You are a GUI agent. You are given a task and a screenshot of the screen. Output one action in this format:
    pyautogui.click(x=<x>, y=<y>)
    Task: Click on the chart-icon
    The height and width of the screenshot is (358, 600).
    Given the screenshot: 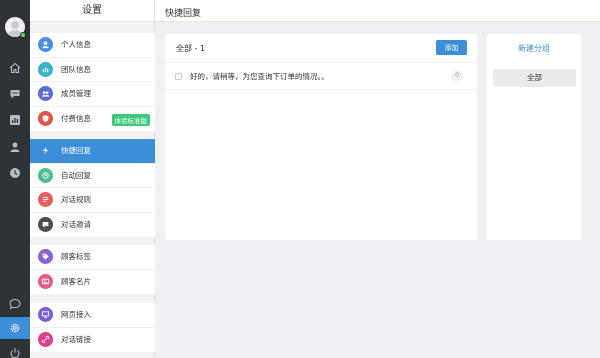 What is the action you would take?
    pyautogui.click(x=45, y=69)
    